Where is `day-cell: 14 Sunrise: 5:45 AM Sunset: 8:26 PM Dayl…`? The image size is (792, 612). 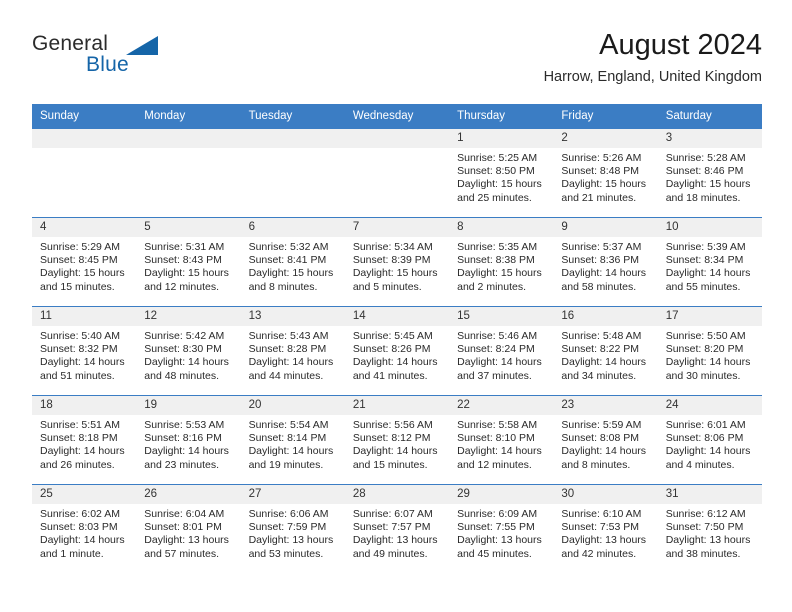
day-cell: 14 Sunrise: 5:45 AM Sunset: 8:26 PM Dayl… is located at coordinates (397, 351).